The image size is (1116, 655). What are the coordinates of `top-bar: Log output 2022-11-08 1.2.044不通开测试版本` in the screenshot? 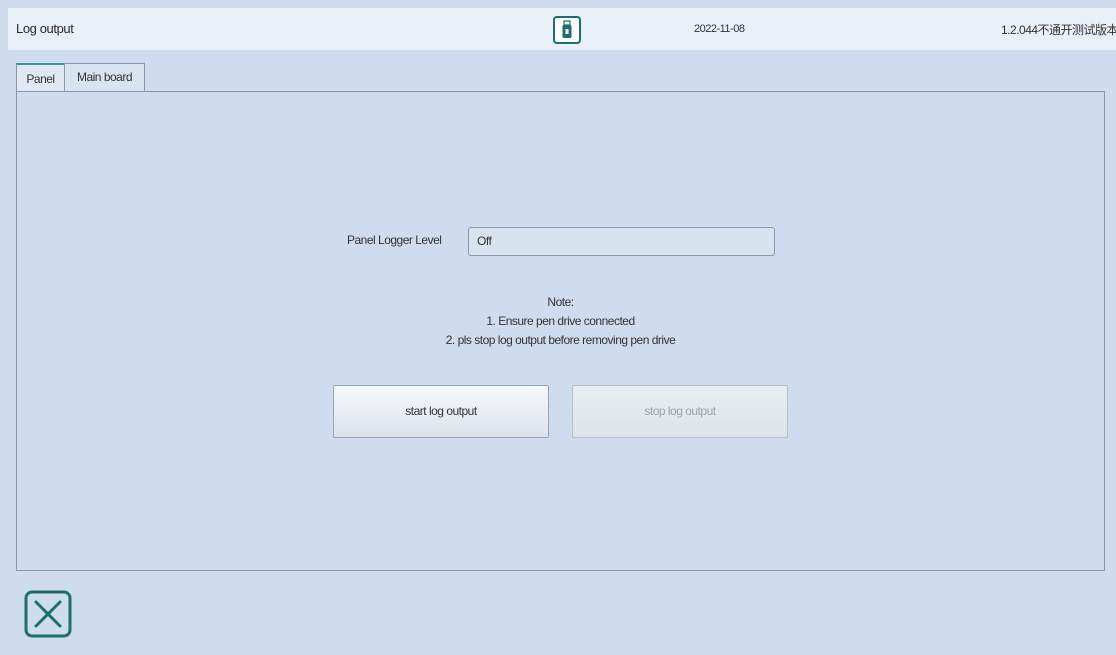 It's located at (562, 29).